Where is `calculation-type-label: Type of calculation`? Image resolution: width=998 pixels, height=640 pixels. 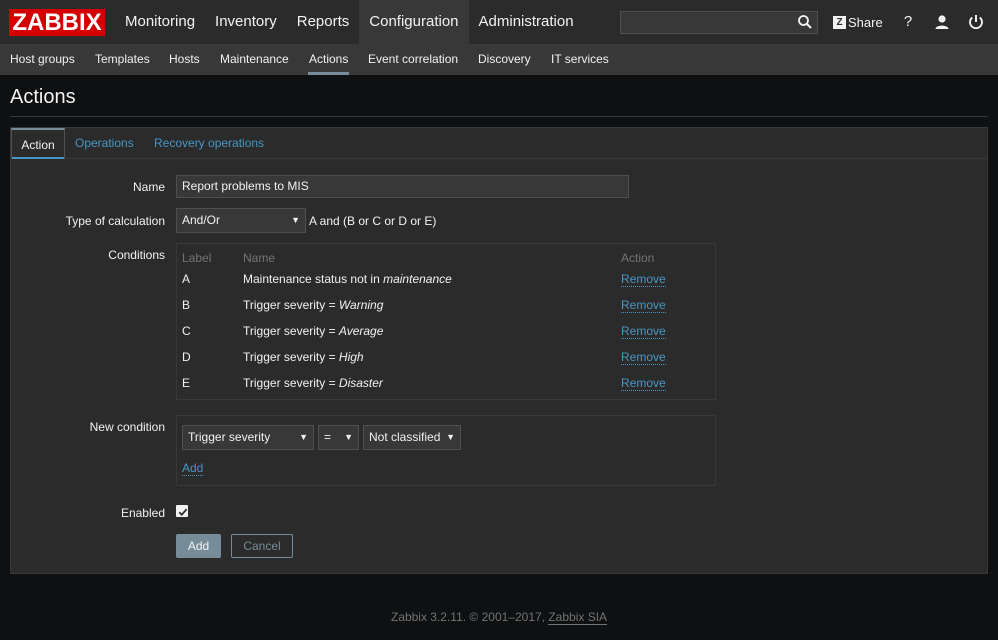
calculation-type-label: Type of calculation is located at coordinates (115, 221).